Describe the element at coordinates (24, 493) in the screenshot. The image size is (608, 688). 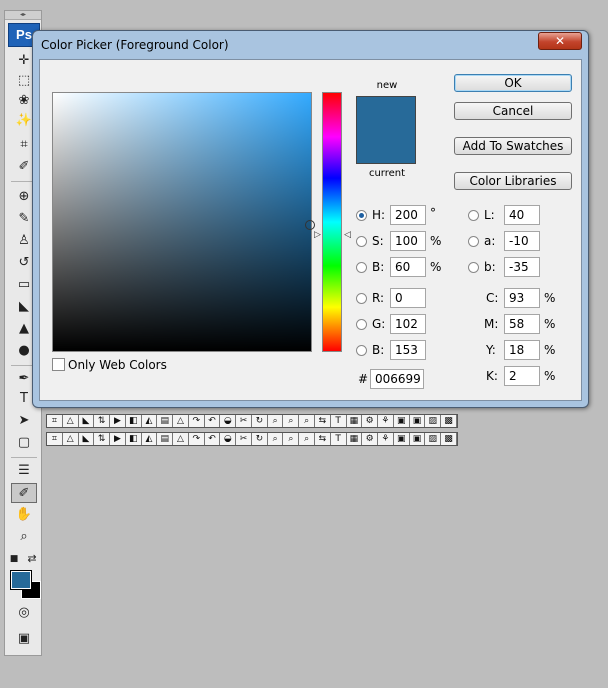
I see `eyedropper-tool-active-icon: ✐` at that location.